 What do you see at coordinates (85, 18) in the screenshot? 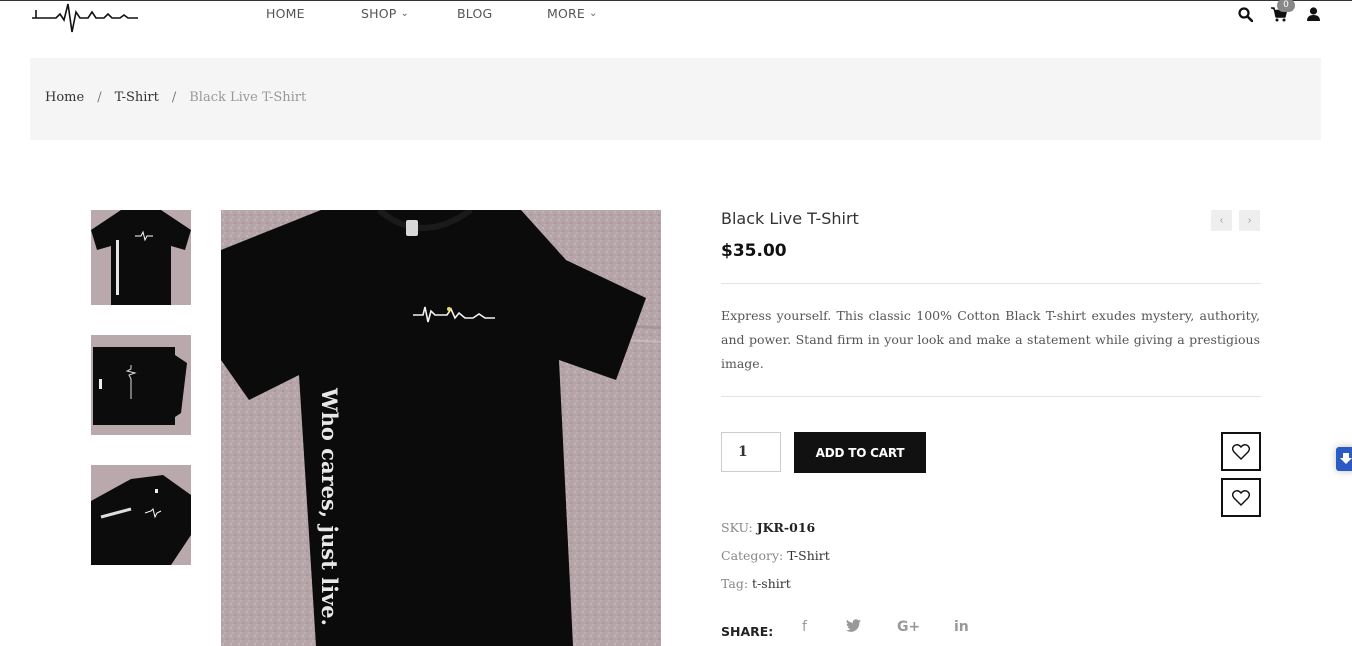
I see `site-logo` at bounding box center [85, 18].